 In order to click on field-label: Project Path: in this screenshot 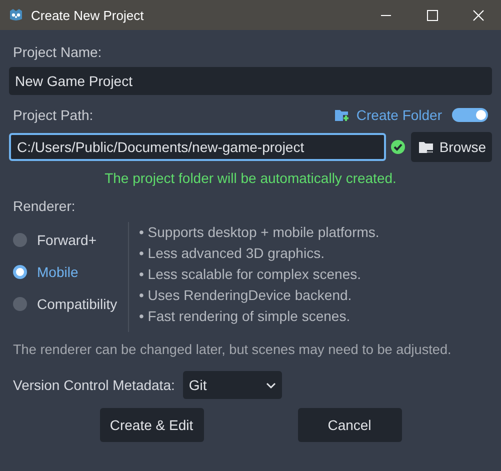, I will do `click(53, 115)`.